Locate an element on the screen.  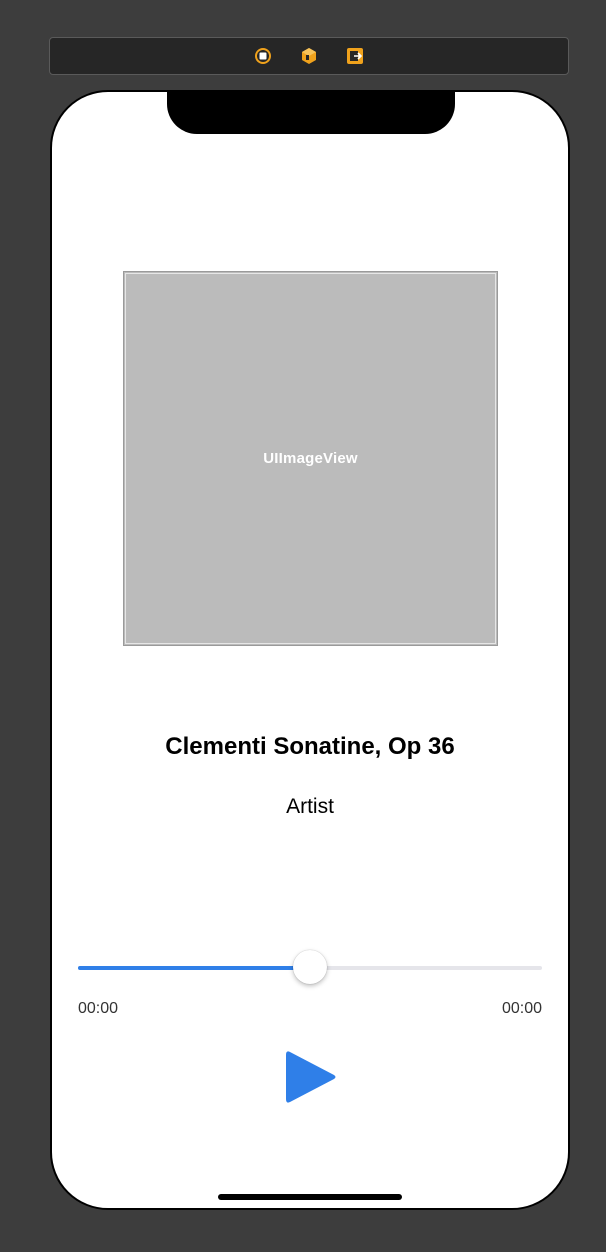
slider-fill is located at coordinates (194, 968).